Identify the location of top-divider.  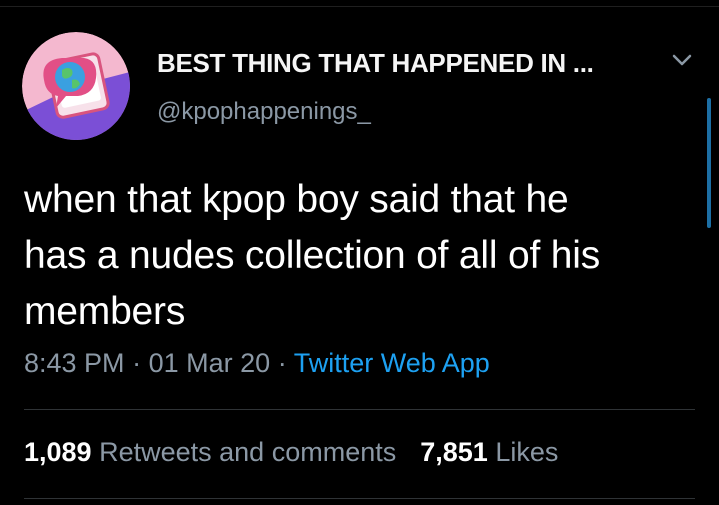
(359, 6).